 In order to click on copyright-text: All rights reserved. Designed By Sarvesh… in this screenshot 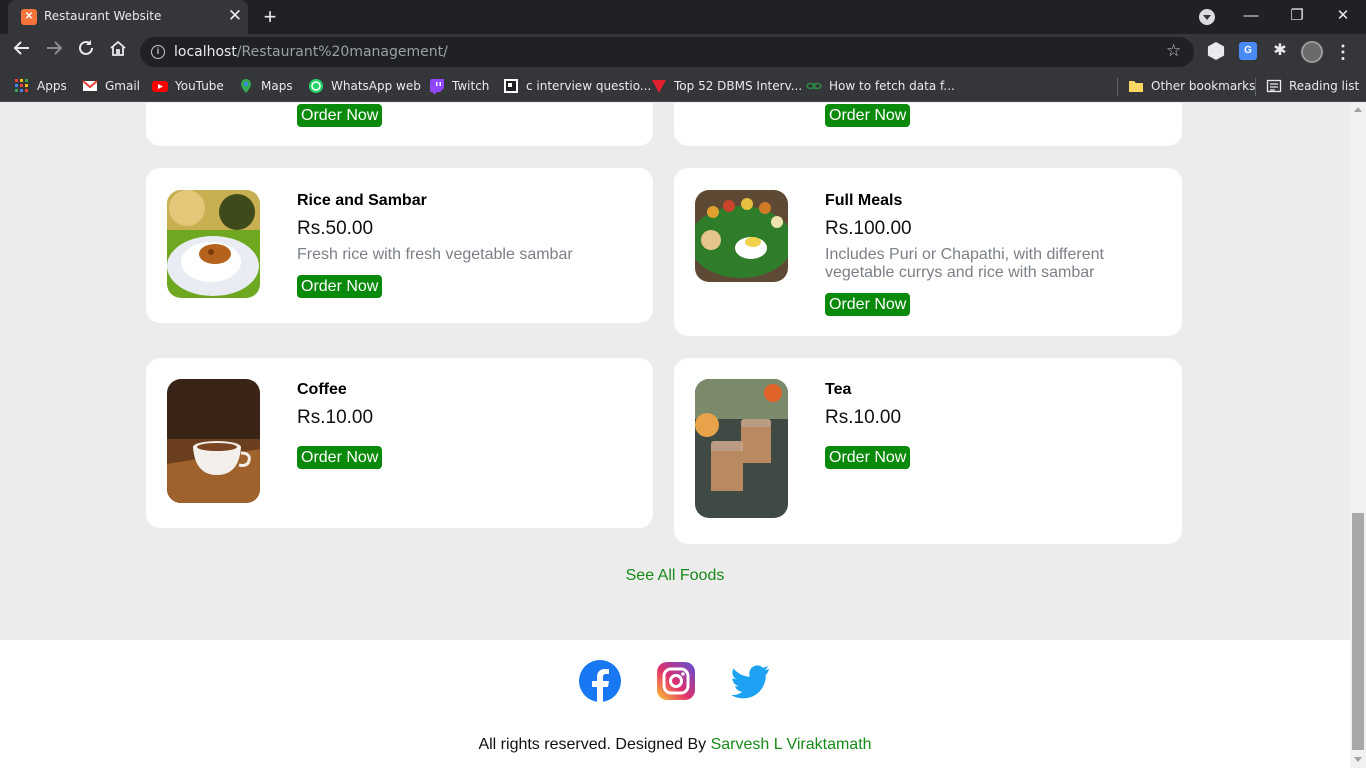, I will do `click(675, 744)`.